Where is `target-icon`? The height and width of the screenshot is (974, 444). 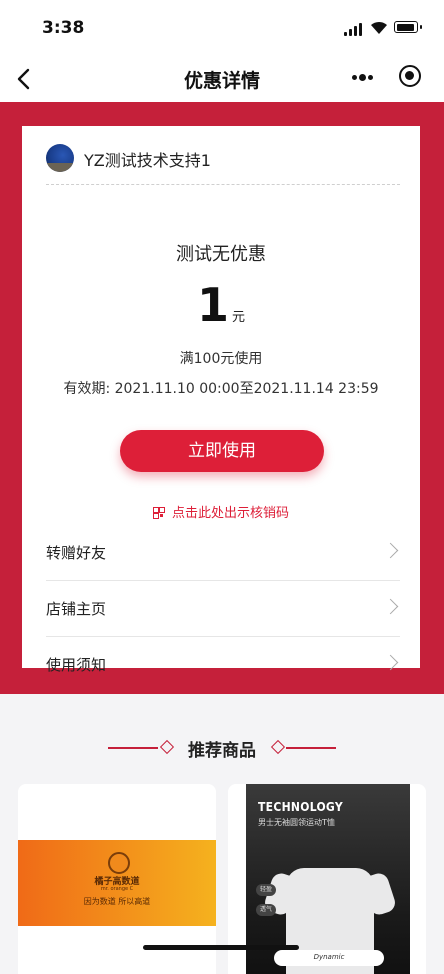 target-icon is located at coordinates (410, 76).